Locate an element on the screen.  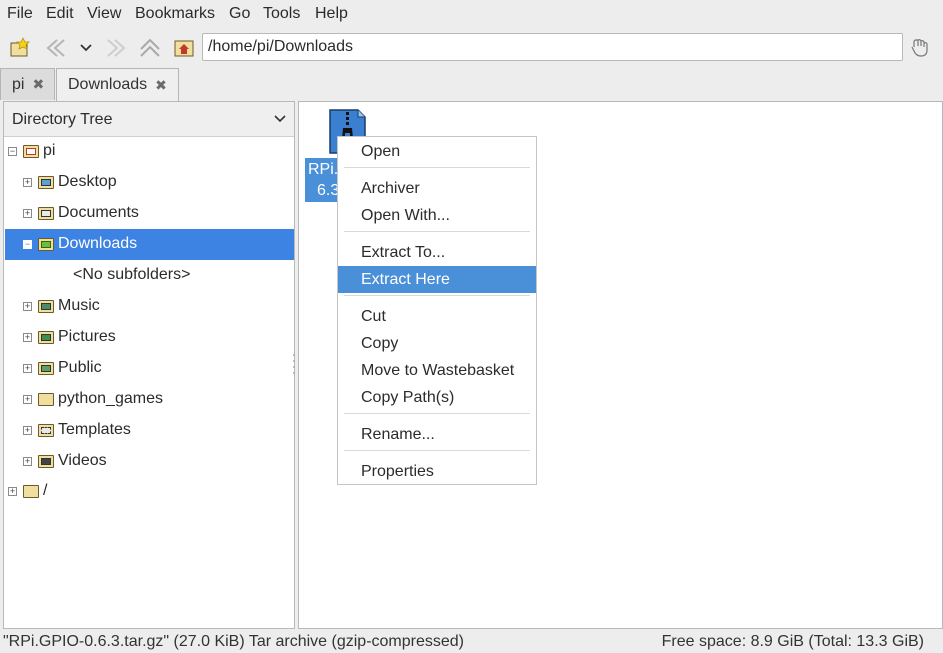
menu-item-open: Open is located at coordinates (437, 151).